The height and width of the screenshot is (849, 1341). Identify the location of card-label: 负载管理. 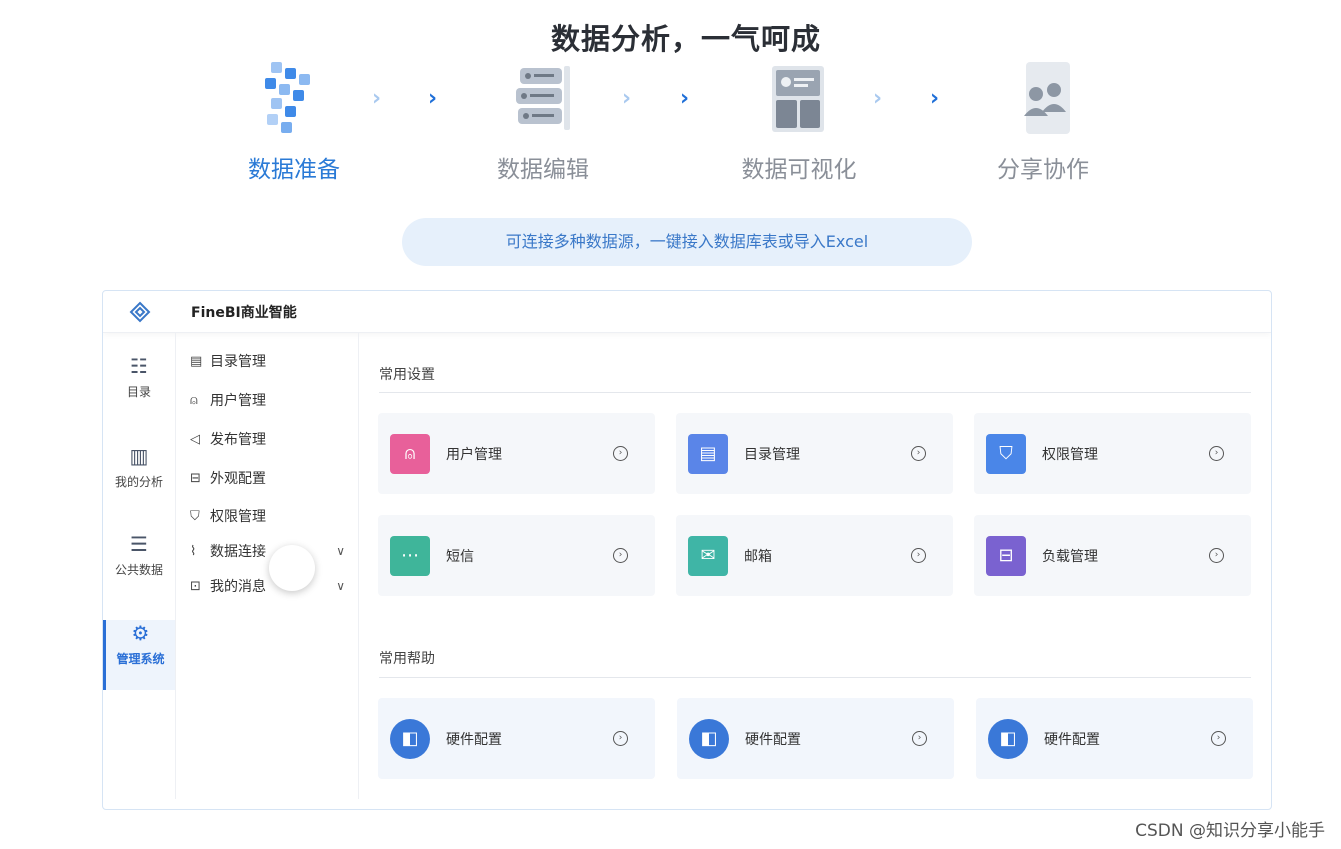
(1070, 556).